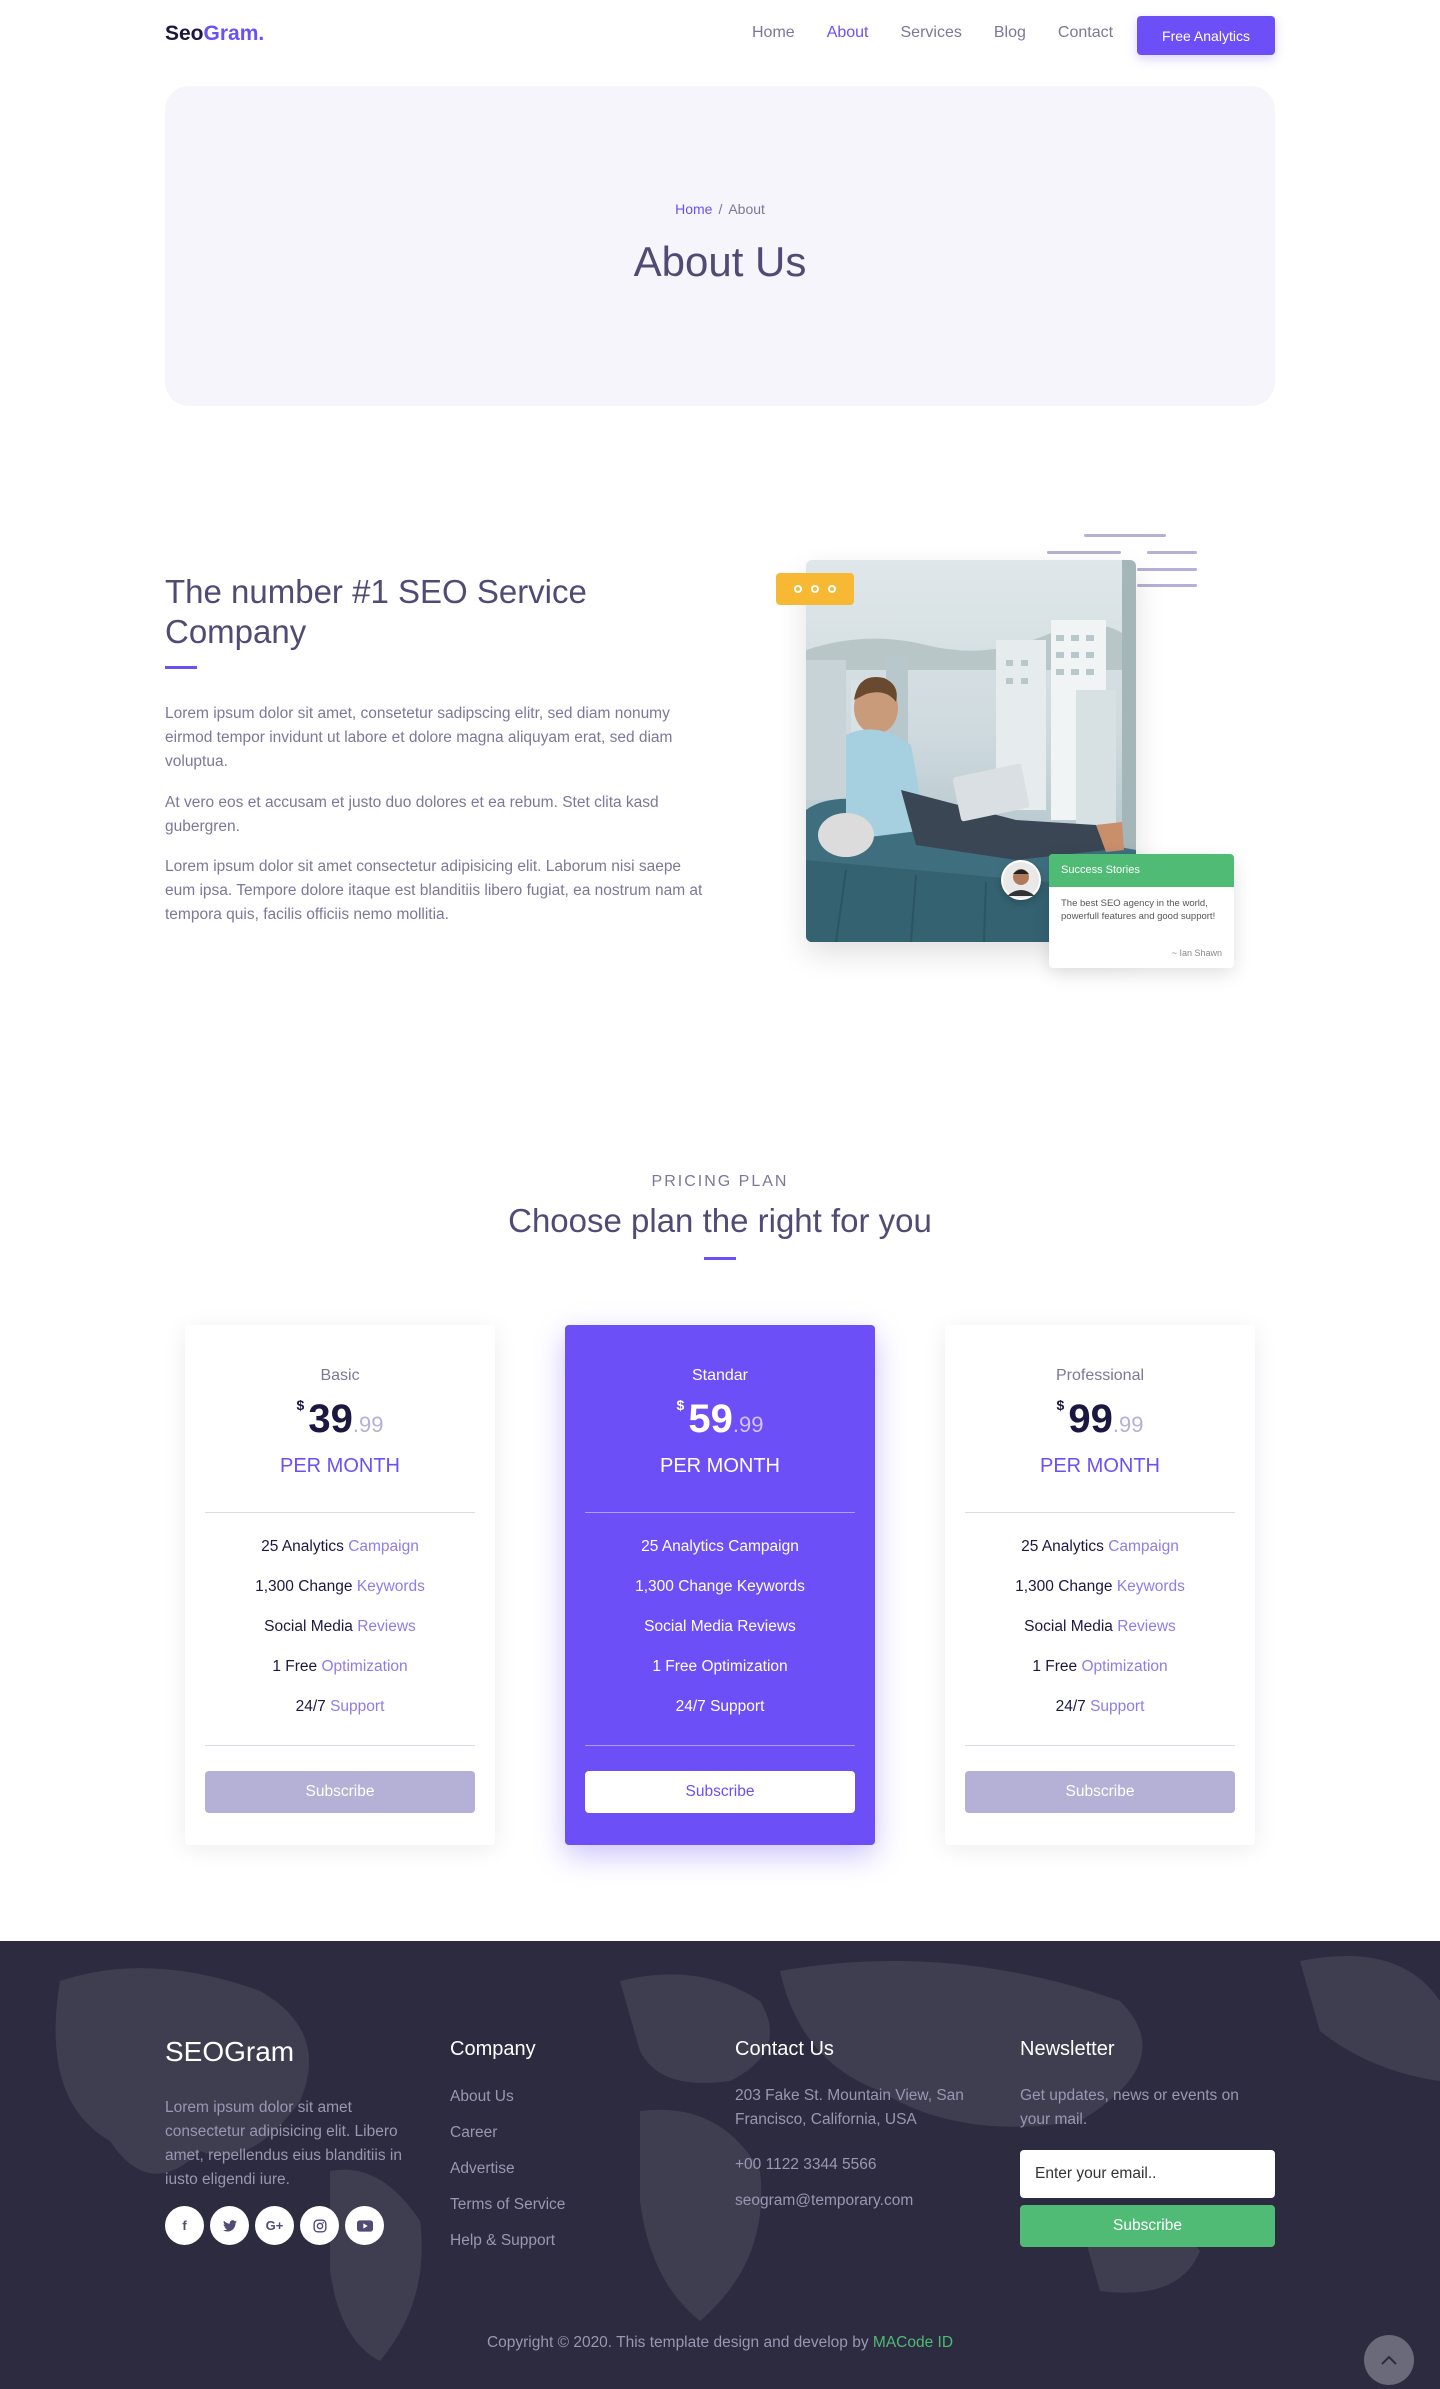  I want to click on page-header-banner: Home / About About Us, so click(720, 246).